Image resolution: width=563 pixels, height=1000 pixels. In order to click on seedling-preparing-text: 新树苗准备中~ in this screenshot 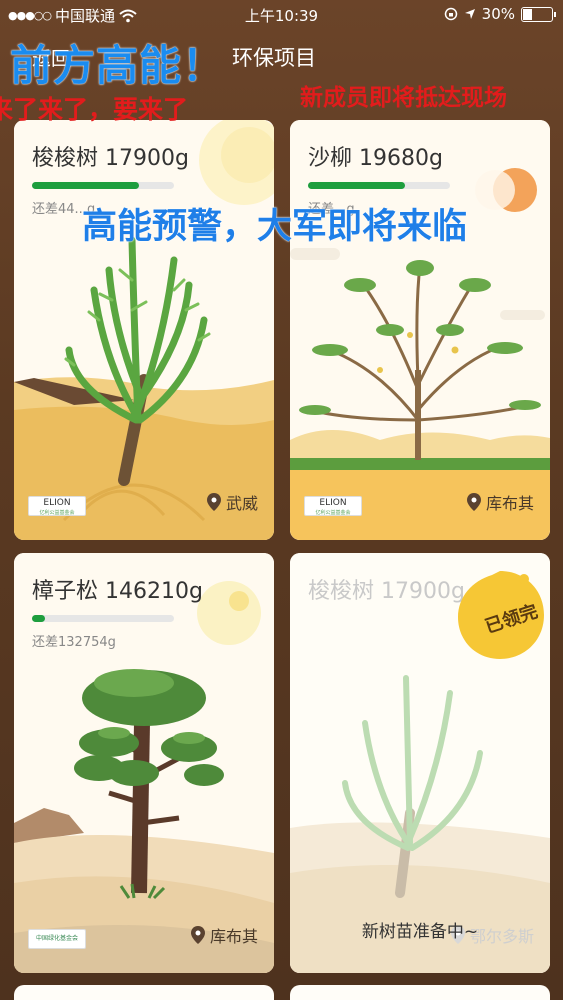, I will do `click(420, 932)`.